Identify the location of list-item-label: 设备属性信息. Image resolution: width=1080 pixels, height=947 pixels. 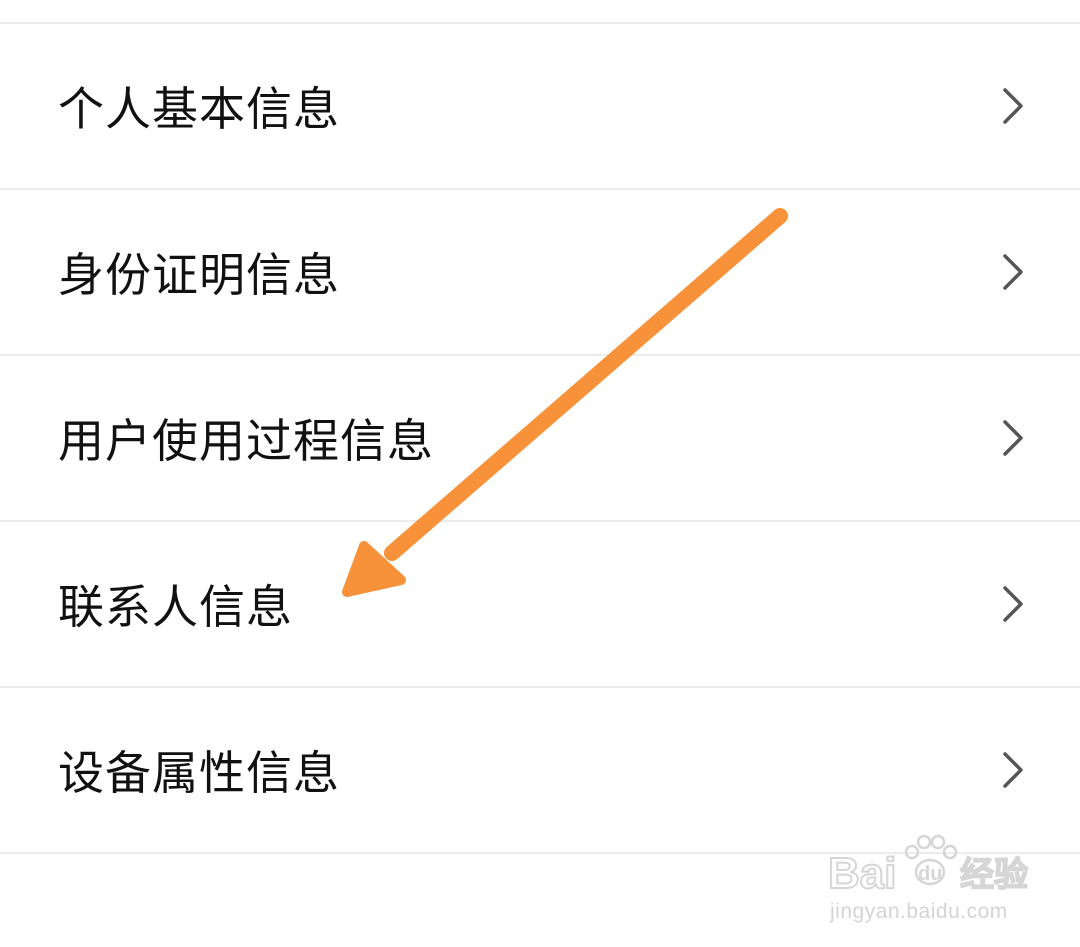
(199, 773).